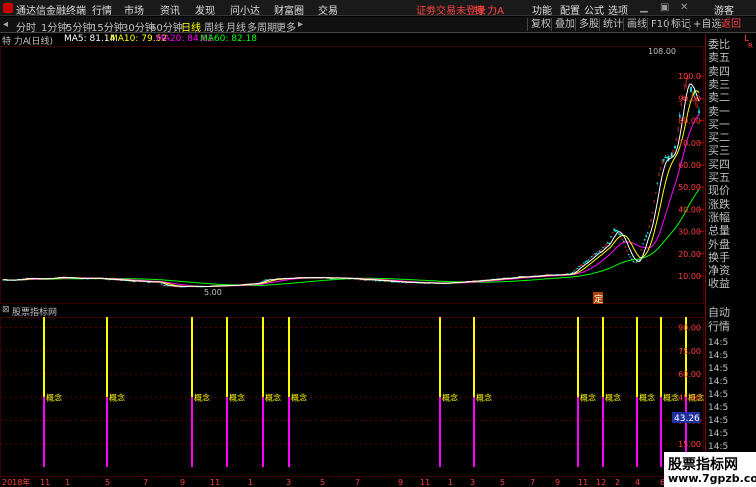  Describe the element at coordinates (213, 292) in the screenshot. I see `low-price-label: 5.00` at that location.